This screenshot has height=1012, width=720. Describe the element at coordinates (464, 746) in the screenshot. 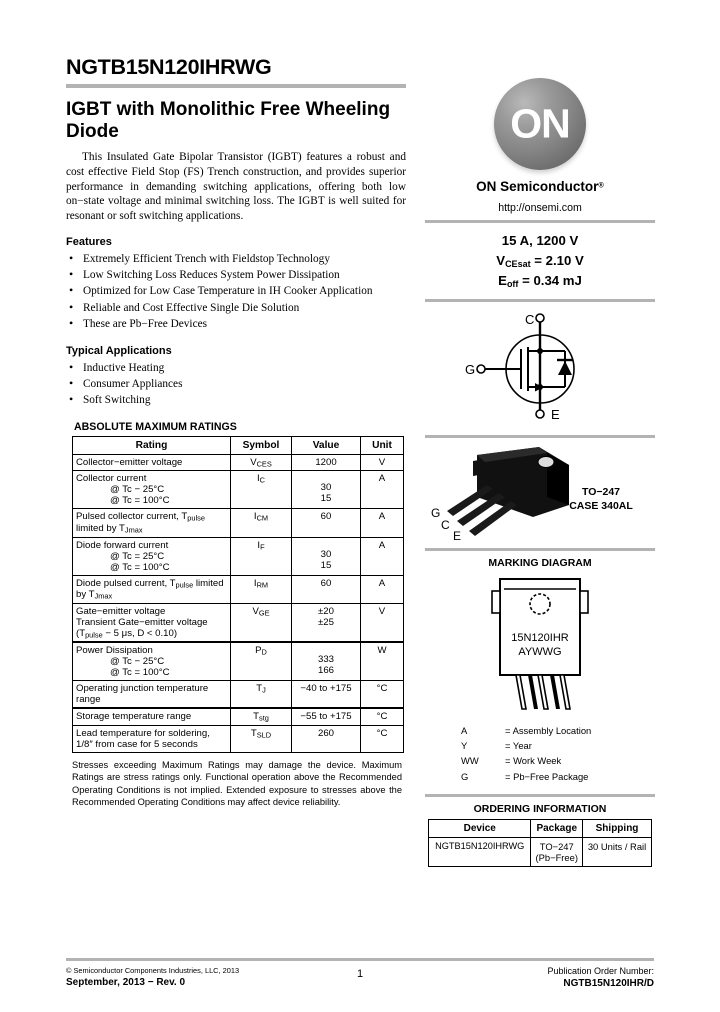

I see `legend-key: Y` at that location.